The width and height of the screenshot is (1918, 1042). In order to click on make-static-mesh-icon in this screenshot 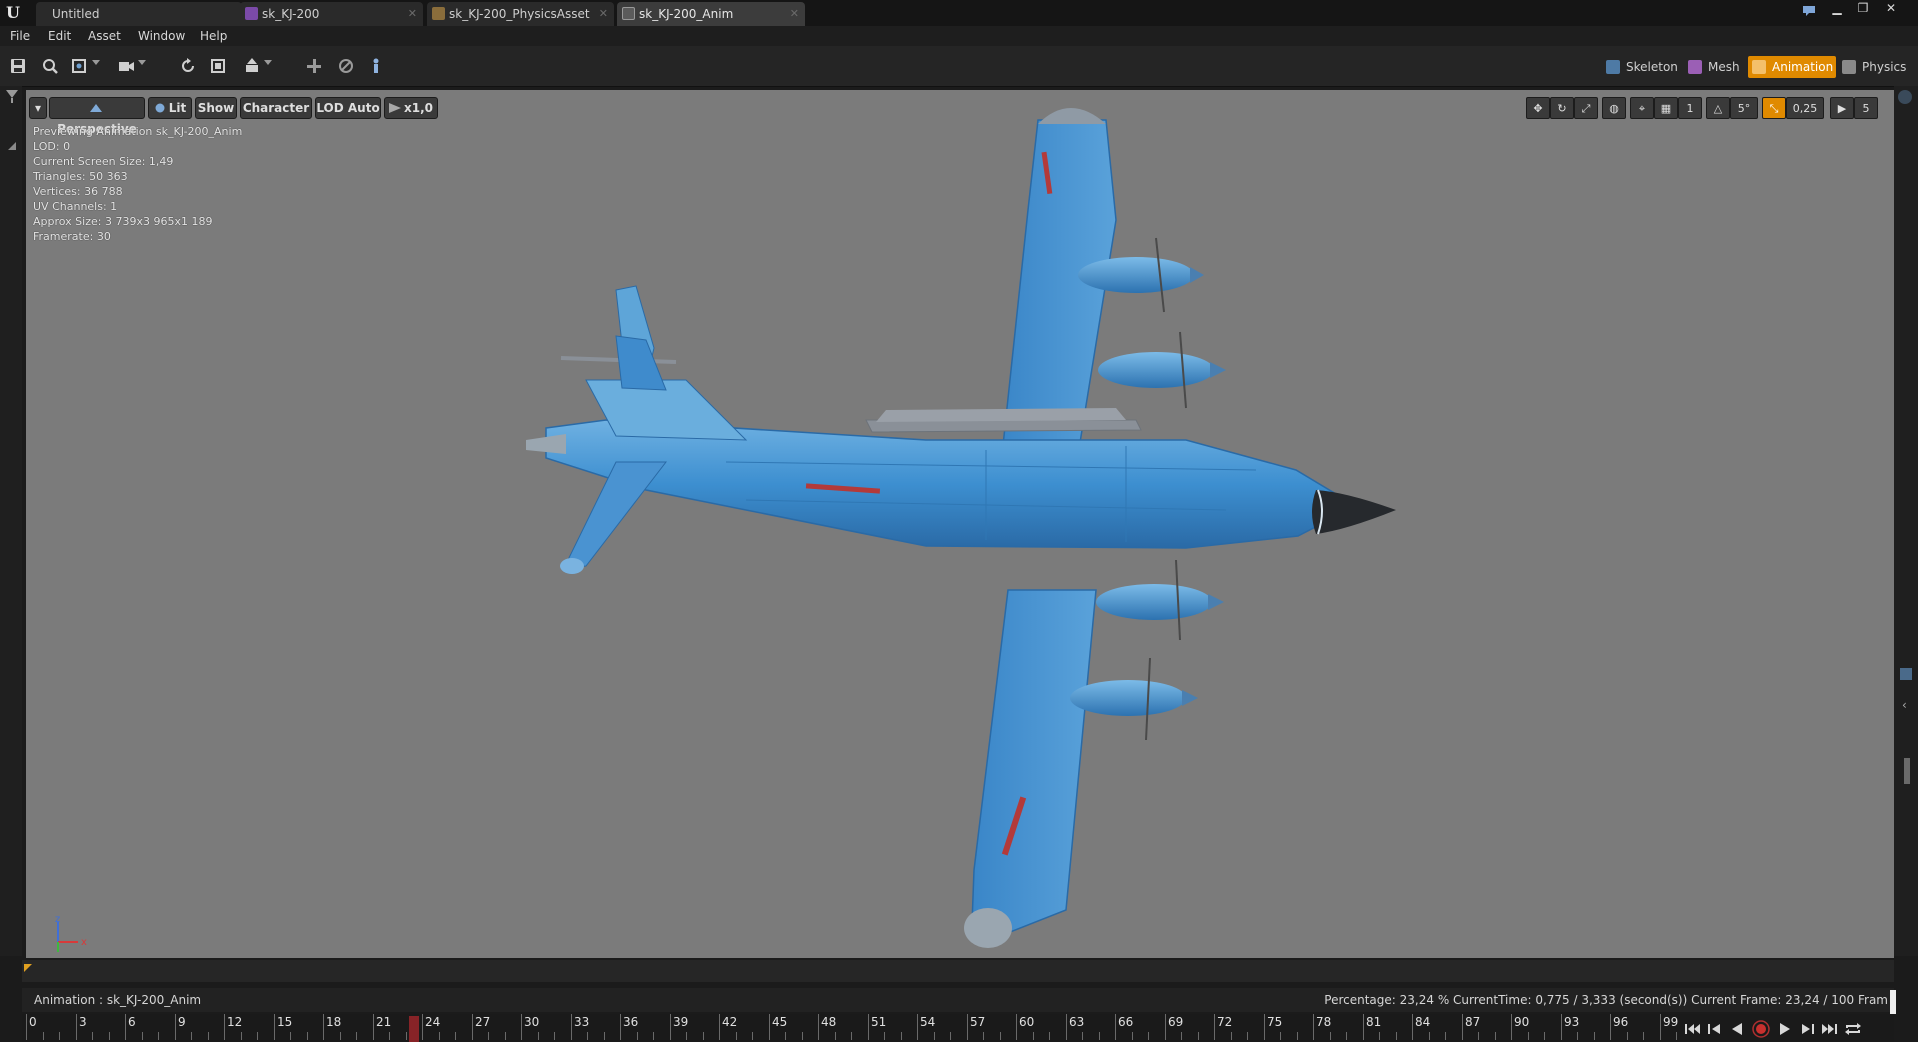, I will do `click(218, 66)`.